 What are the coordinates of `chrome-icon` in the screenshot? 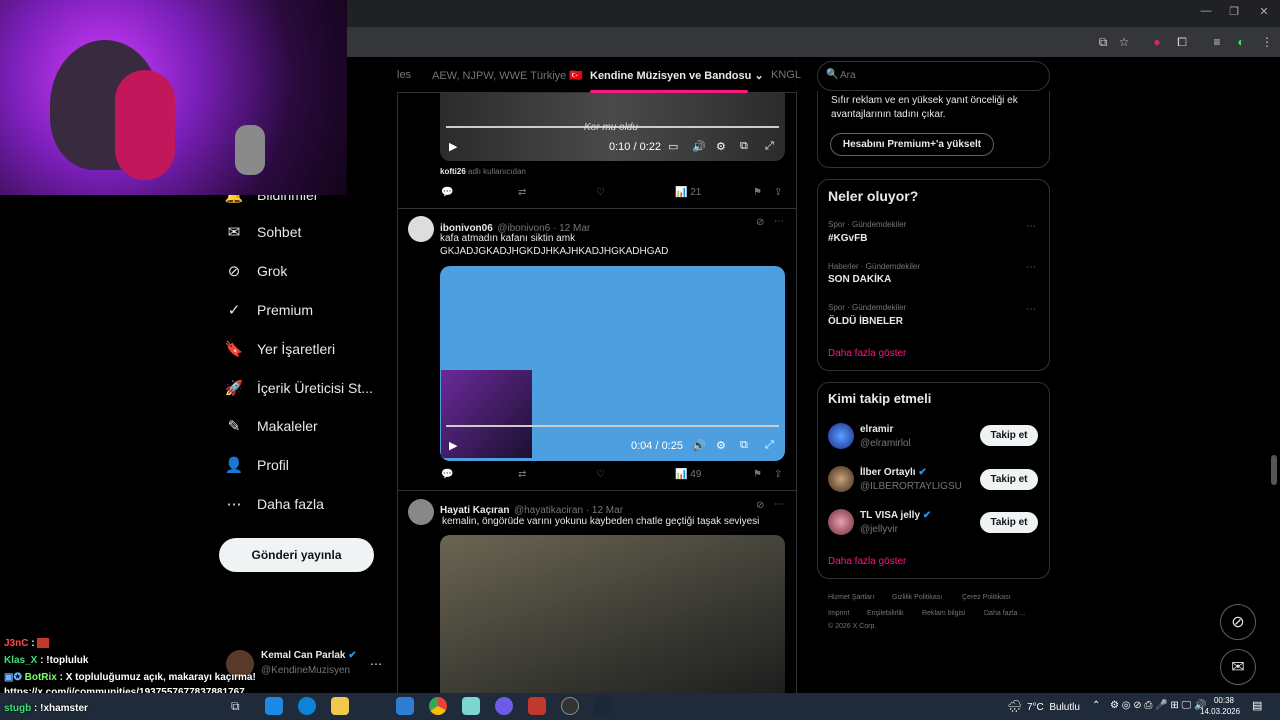 It's located at (438, 706).